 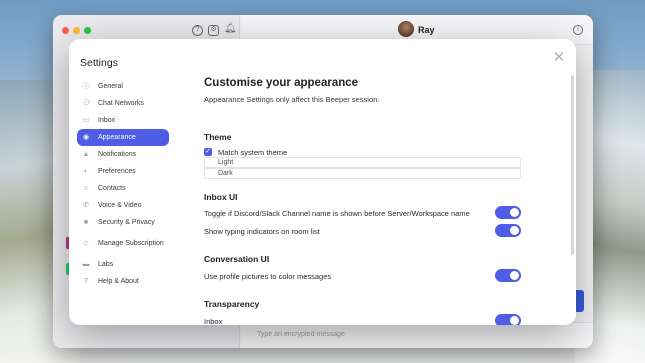 What do you see at coordinates (362, 173) in the screenshot?
I see `theme-option-dark: Dark` at bounding box center [362, 173].